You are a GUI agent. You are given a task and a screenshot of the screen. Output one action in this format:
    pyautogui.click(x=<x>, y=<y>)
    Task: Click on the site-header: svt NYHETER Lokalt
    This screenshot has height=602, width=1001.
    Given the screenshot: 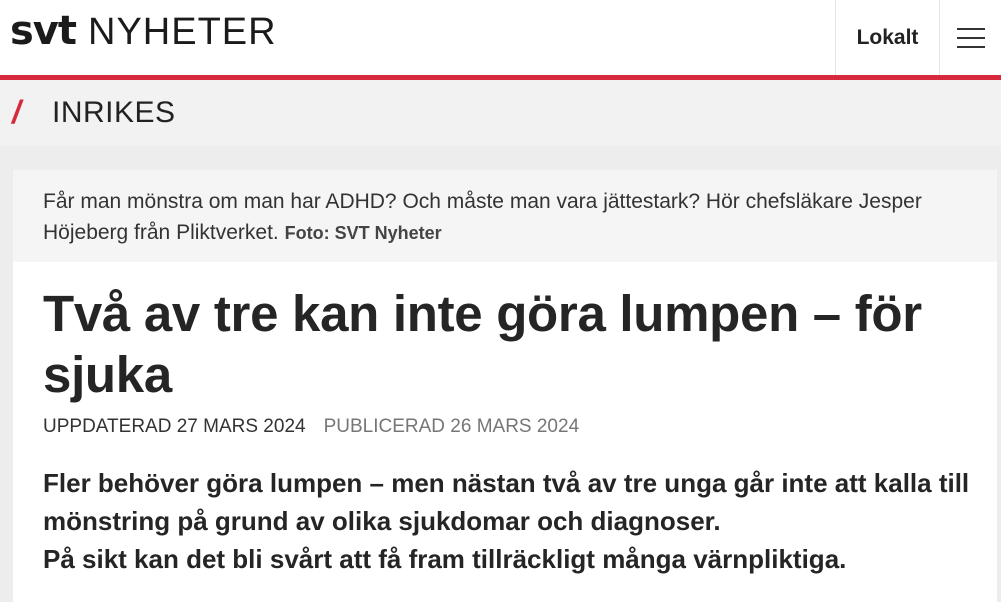 What is the action you would take?
    pyautogui.click(x=500, y=37)
    